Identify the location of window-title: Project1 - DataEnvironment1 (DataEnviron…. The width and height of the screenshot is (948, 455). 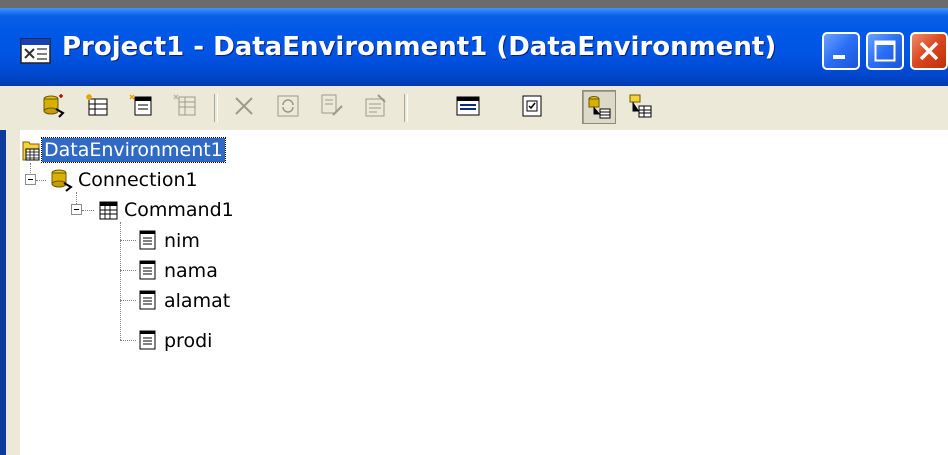
(419, 47).